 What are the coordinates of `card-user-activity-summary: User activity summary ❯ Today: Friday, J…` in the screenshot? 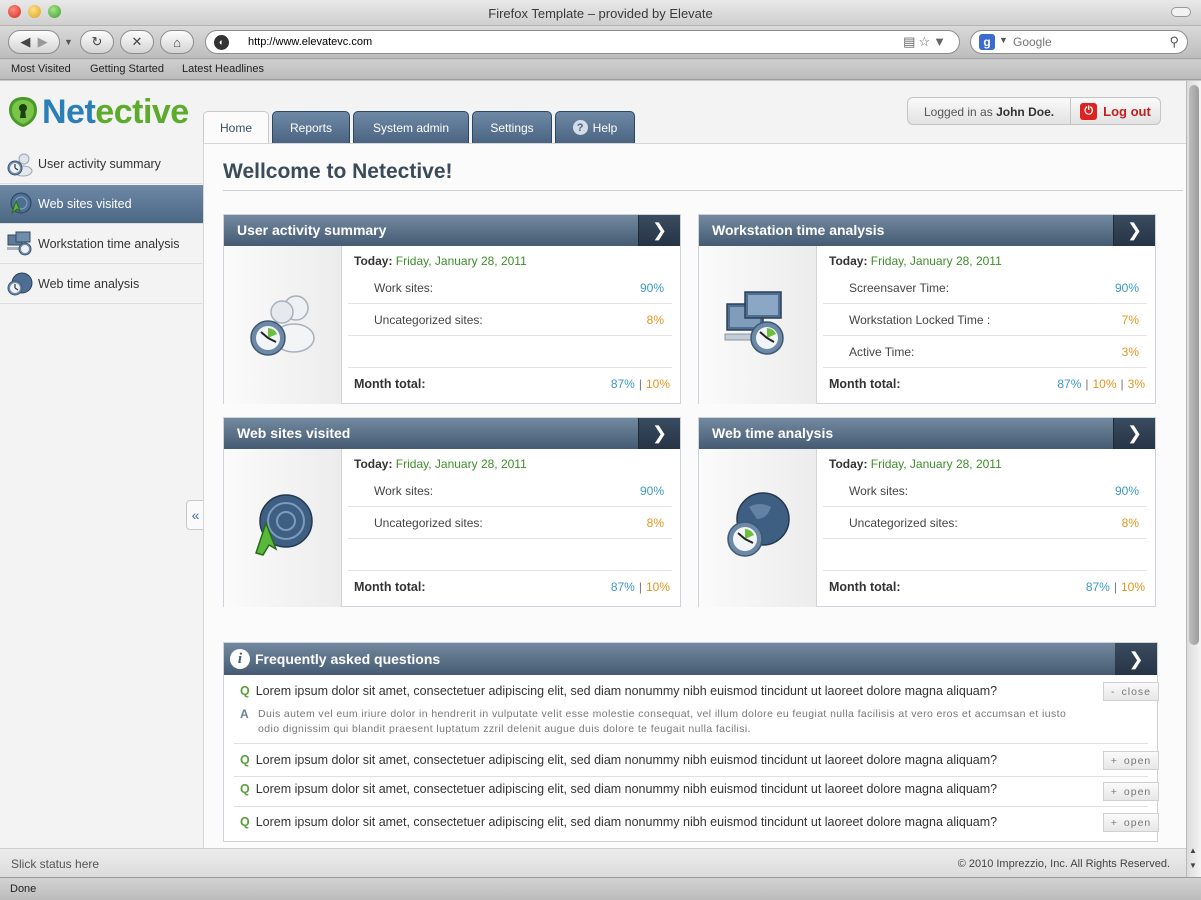 It's located at (452, 309).